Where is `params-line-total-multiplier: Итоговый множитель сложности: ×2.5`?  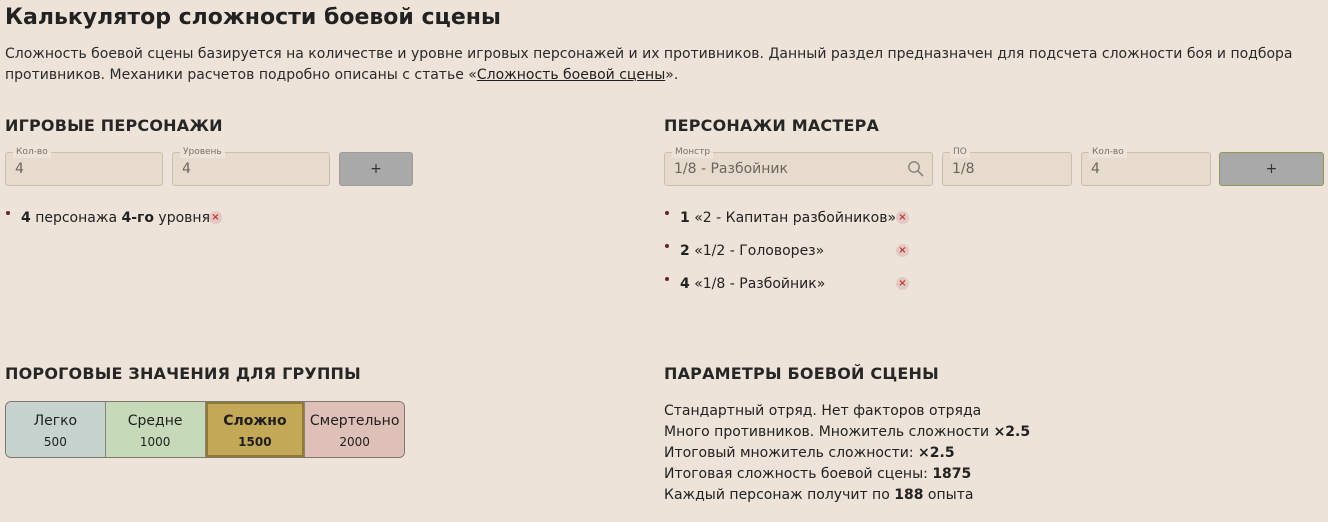
params-line-total-multiplier: Итоговый множитель сложности: ×2.5 is located at coordinates (809, 453).